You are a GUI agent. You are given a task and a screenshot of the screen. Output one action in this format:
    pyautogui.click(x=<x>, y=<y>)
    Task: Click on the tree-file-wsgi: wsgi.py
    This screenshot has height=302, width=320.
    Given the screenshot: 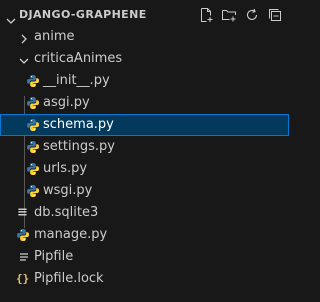 What is the action you would take?
    pyautogui.click(x=144, y=191)
    